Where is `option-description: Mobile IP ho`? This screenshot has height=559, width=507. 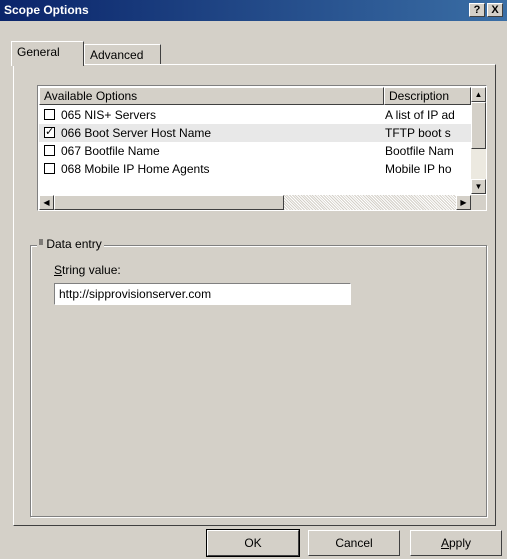
option-description: Mobile IP ho is located at coordinates (418, 169).